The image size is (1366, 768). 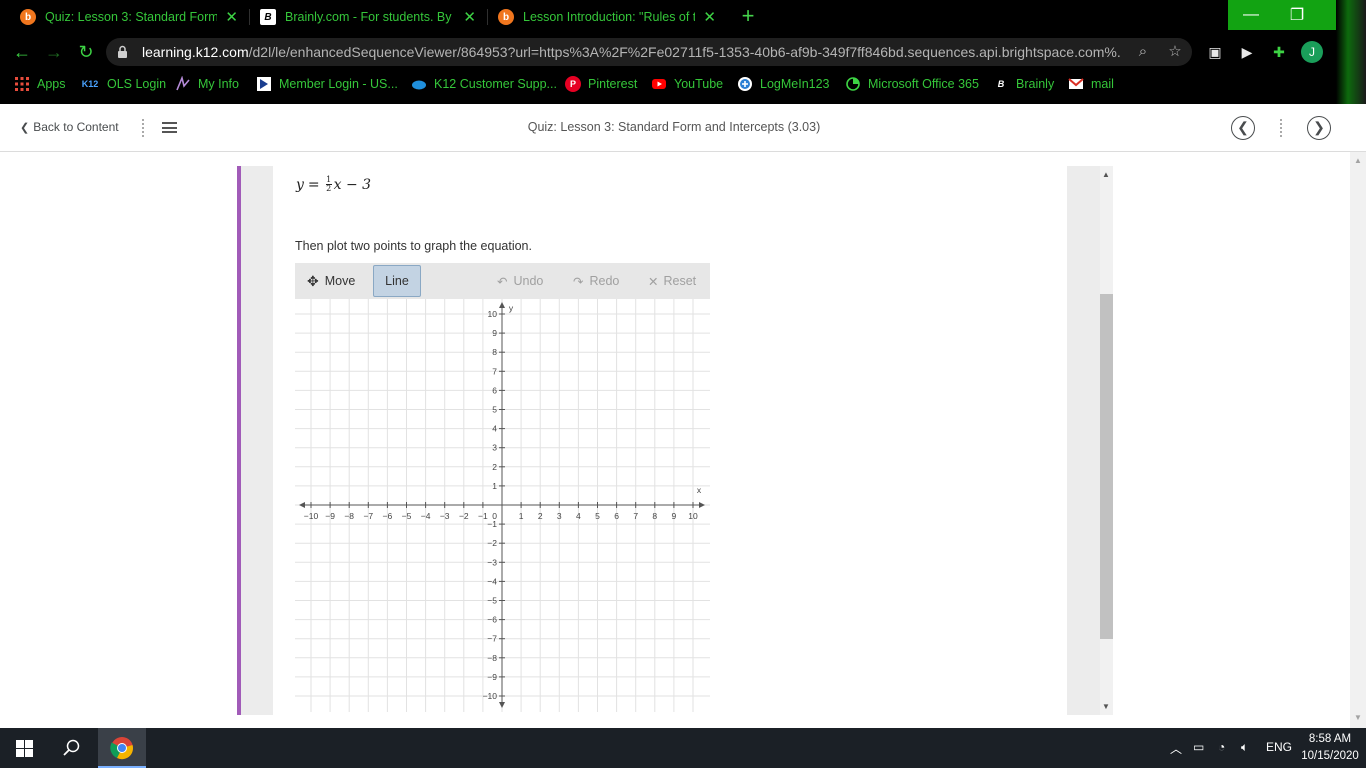 What do you see at coordinates (578, 516) in the screenshot?
I see `x-tick-label: 4` at bounding box center [578, 516].